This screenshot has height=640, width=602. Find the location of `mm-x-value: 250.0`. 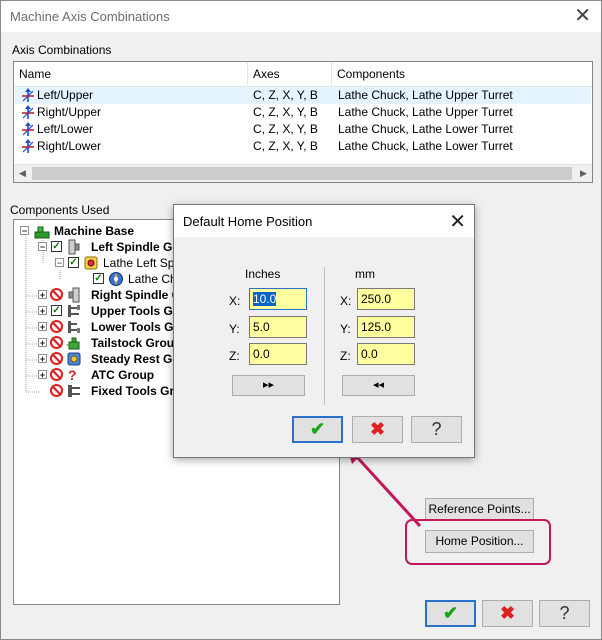

mm-x-value: 250.0 is located at coordinates (376, 299).